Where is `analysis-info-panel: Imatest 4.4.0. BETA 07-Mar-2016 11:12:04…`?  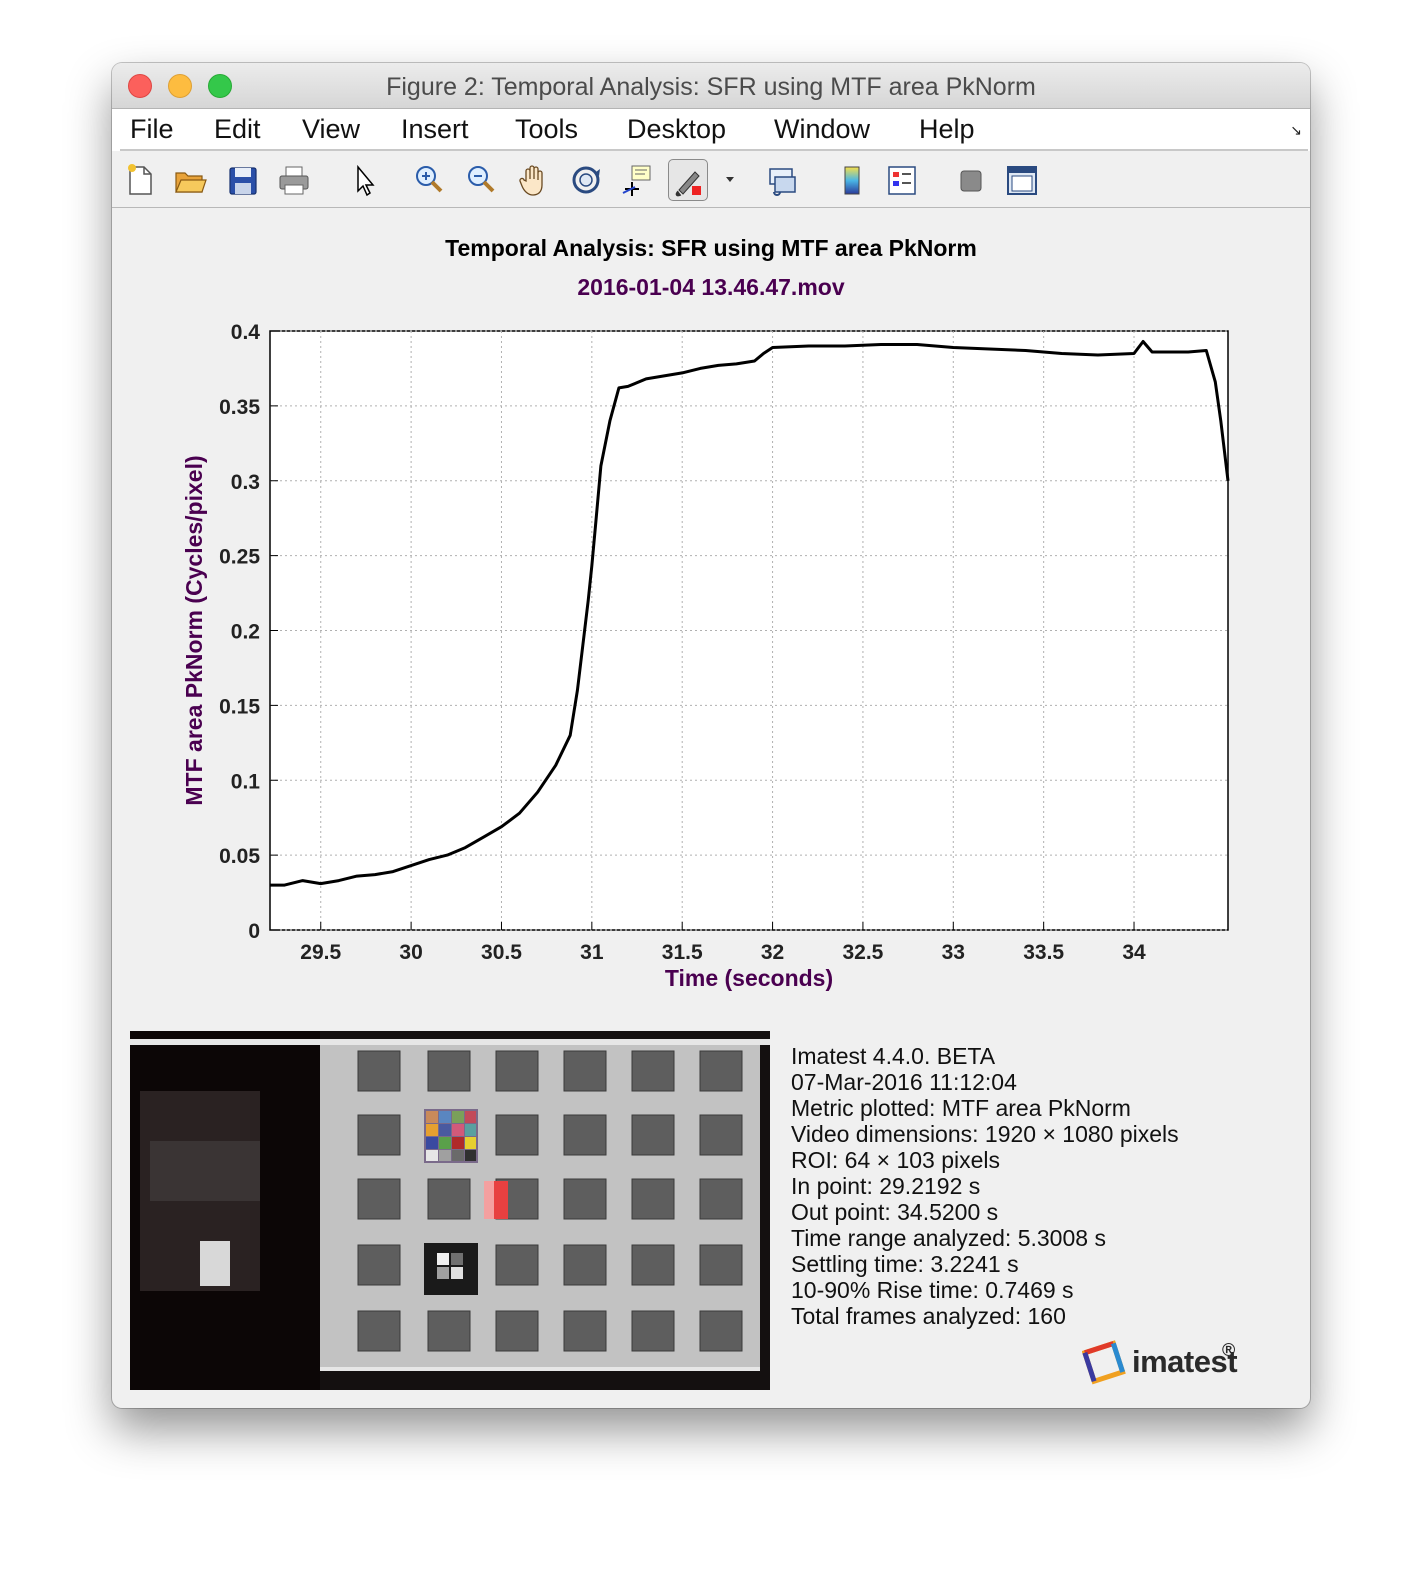
analysis-info-panel: Imatest 4.4.0. BETA 07-Mar-2016 11:12:04… is located at coordinates (1041, 1186).